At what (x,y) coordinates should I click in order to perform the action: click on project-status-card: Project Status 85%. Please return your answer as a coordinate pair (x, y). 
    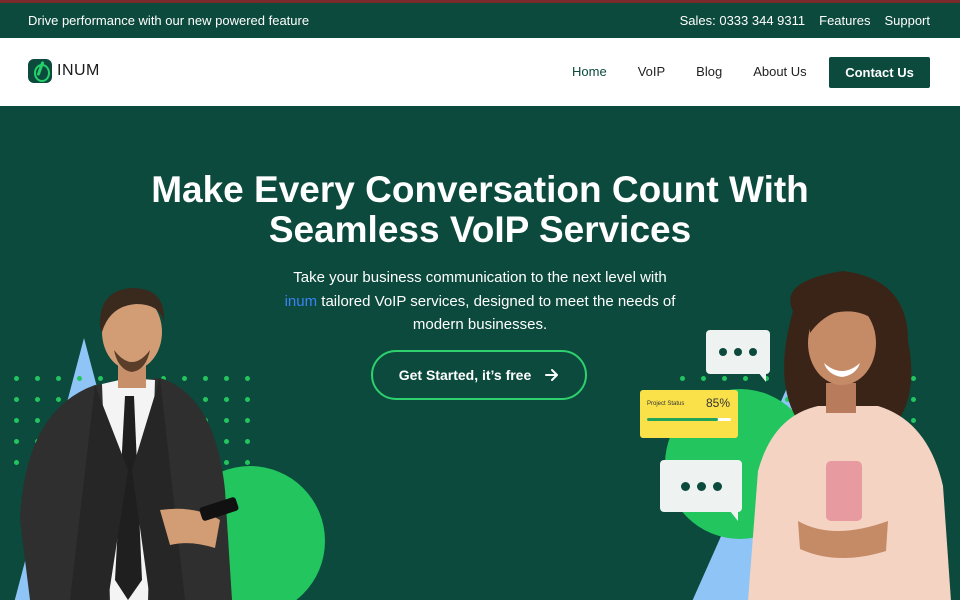
    Looking at the image, I should click on (689, 414).